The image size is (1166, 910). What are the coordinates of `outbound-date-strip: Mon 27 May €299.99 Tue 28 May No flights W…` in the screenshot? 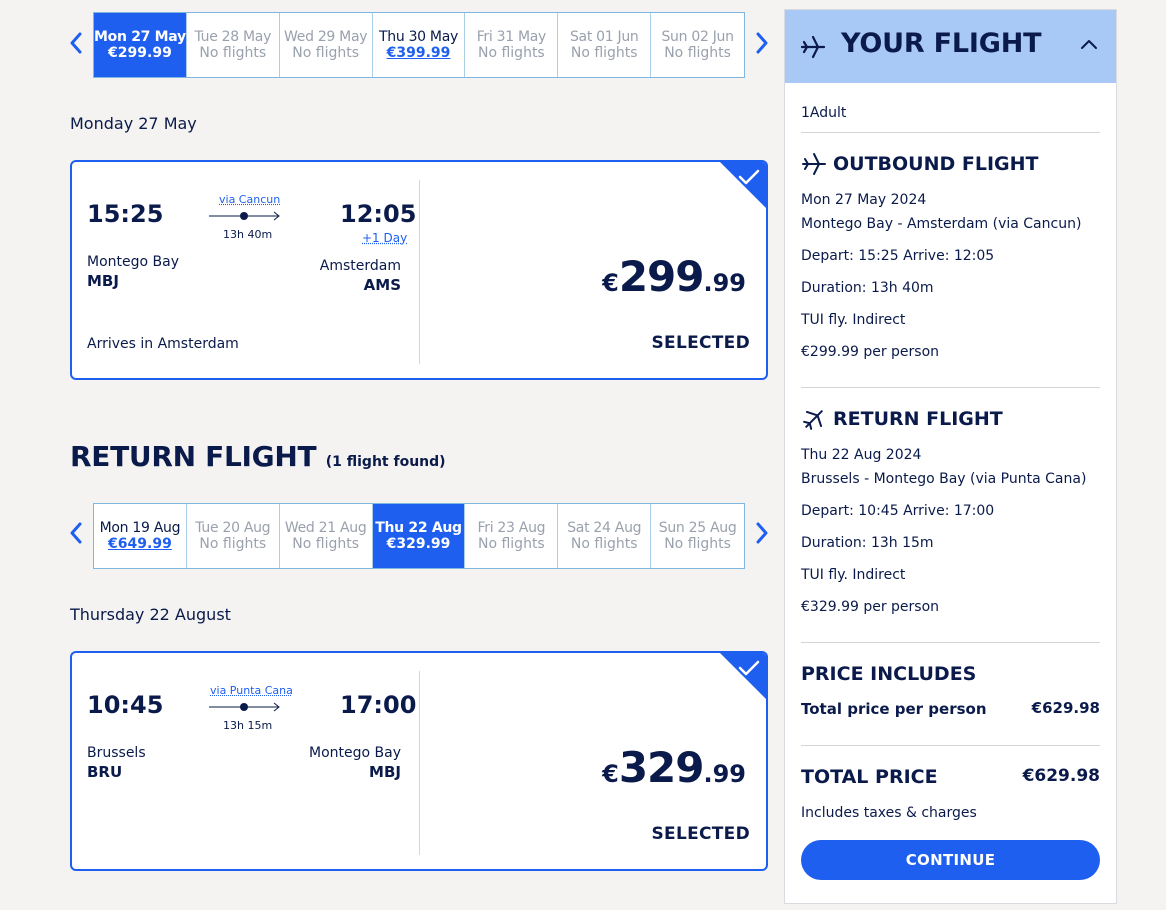 It's located at (419, 45).